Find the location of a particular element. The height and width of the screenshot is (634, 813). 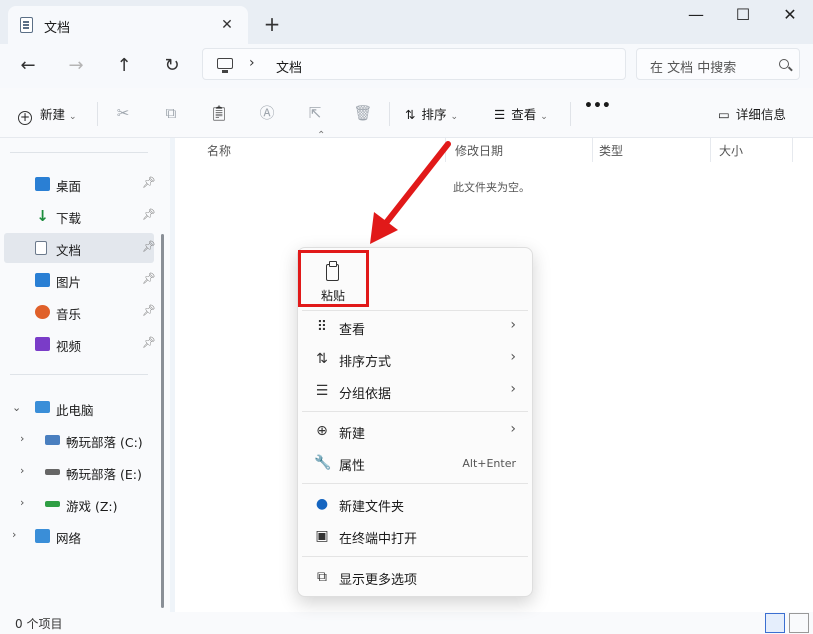

back-button: ← is located at coordinates (28, 66).